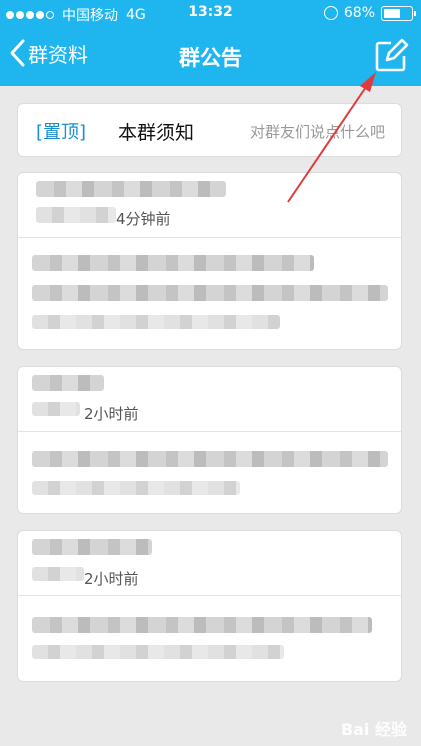  Describe the element at coordinates (156, 133) in the screenshot. I see `pinned-title: 本群须知` at that location.